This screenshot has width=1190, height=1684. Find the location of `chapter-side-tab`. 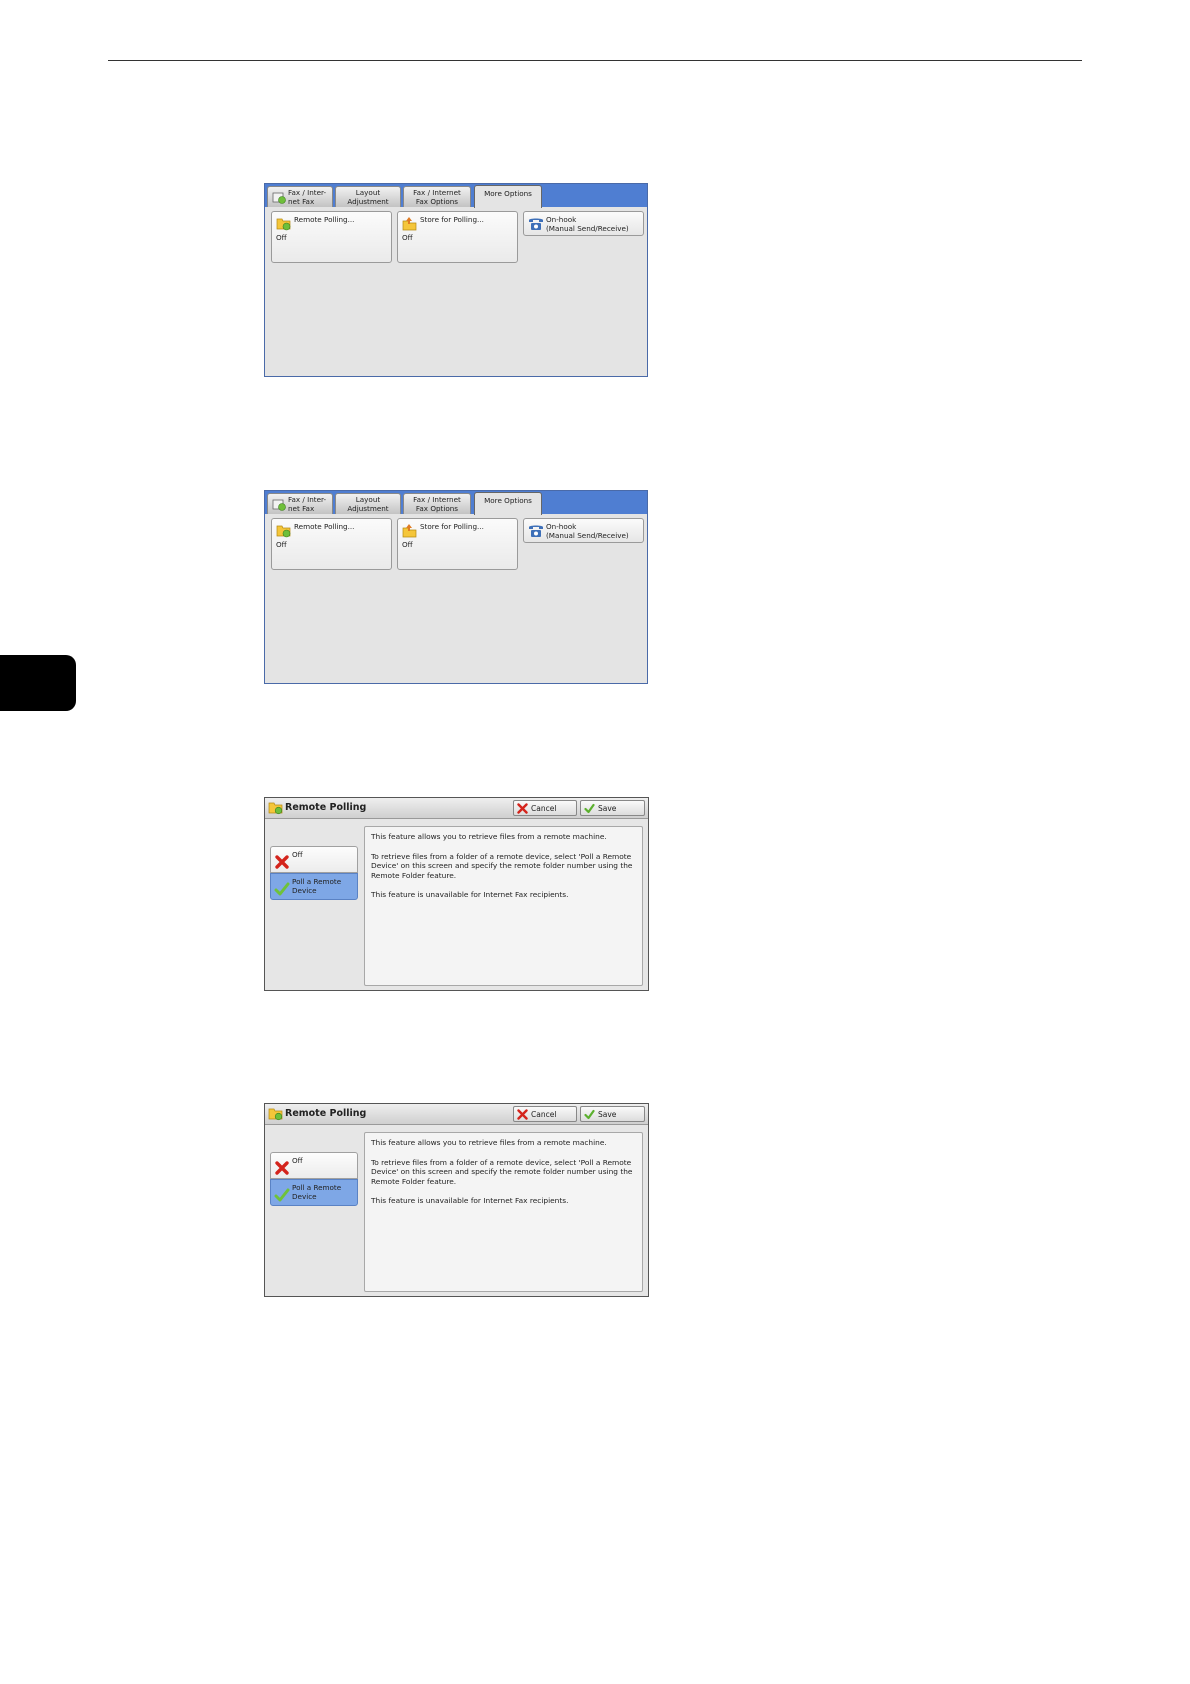

chapter-side-tab is located at coordinates (38, 683).